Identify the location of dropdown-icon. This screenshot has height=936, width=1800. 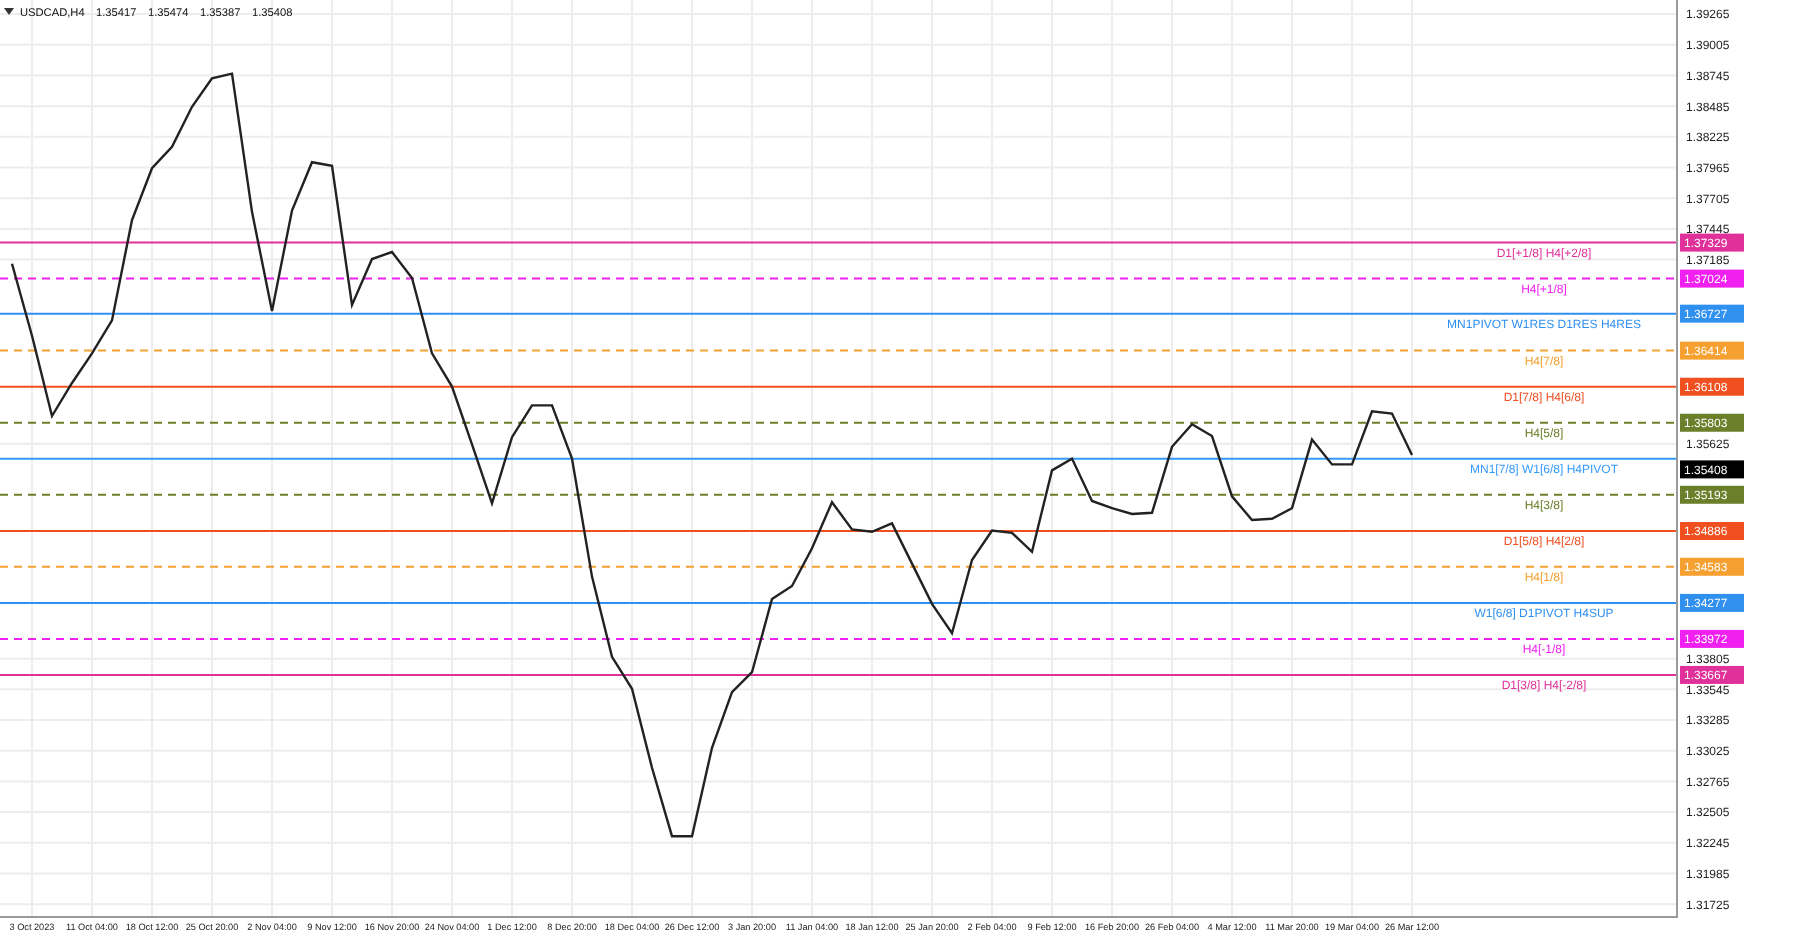
(9, 11).